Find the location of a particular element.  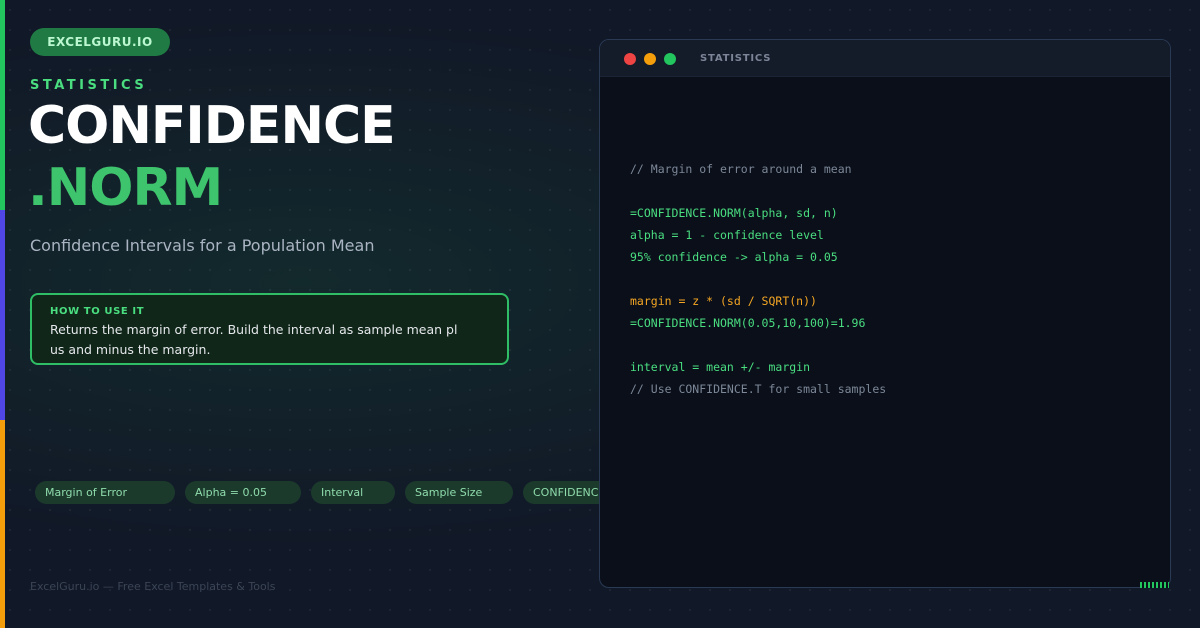

code-line: =CONFIDENCE.NORM(0.05,10,100)=1.96 is located at coordinates (748, 323).